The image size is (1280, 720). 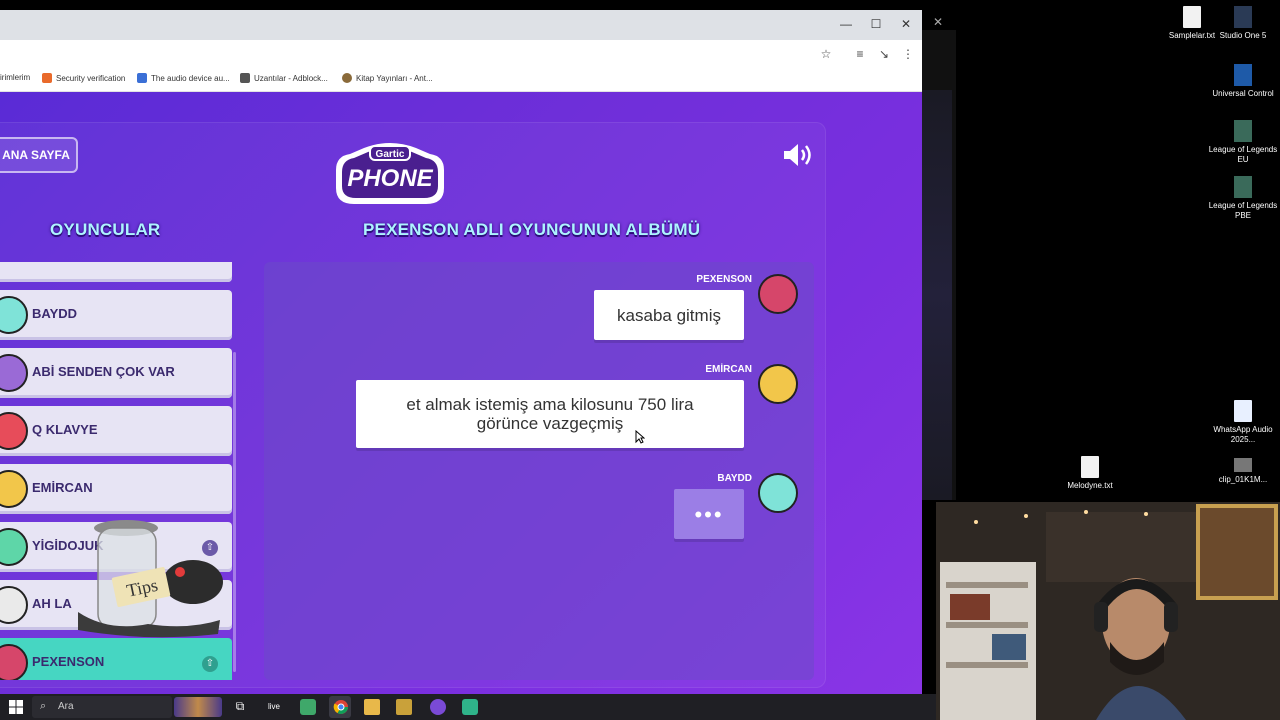 I want to click on player-name: PEXENSON, so click(x=68, y=661).